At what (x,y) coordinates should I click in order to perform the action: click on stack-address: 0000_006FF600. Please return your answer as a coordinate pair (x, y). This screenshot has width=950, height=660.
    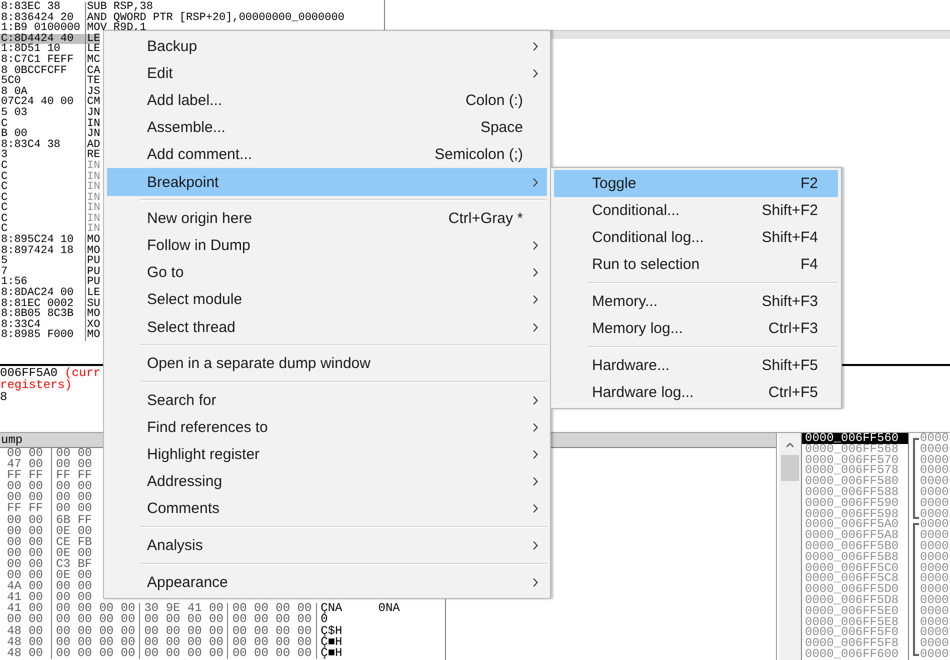
    Looking at the image, I should click on (852, 654).